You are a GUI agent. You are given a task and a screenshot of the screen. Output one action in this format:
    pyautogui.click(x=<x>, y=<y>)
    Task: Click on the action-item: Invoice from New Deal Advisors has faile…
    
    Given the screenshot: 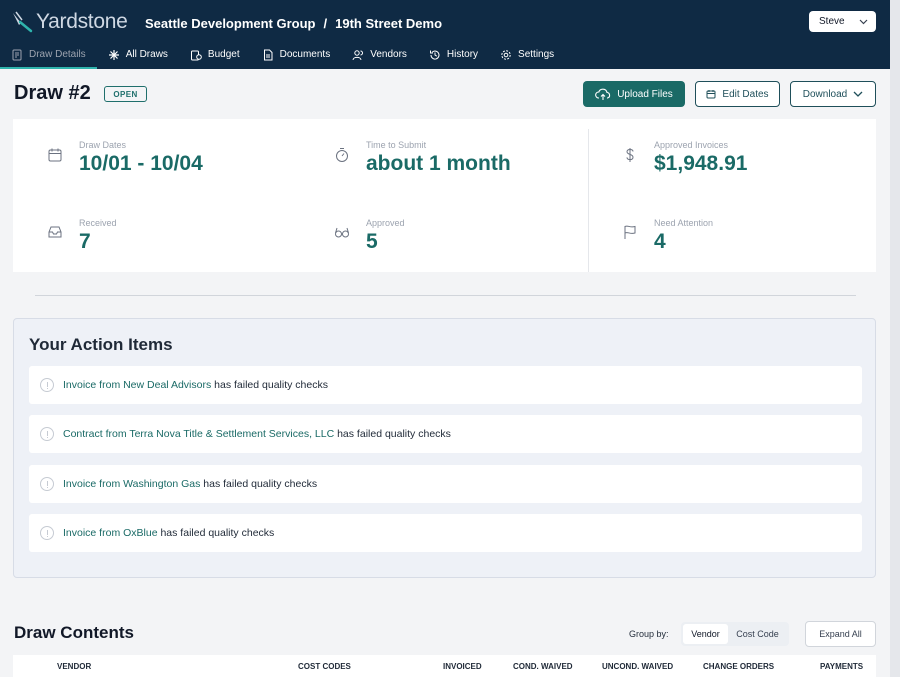 What is the action you would take?
    pyautogui.click(x=445, y=385)
    